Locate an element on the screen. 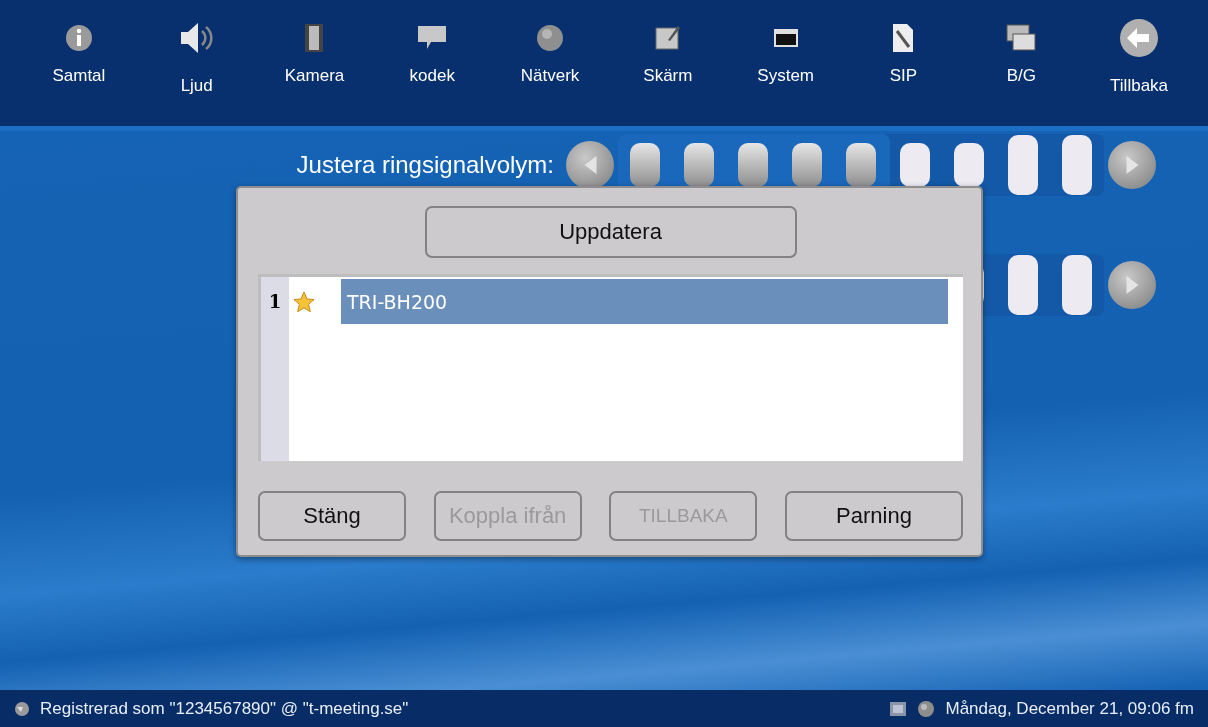  dialog-button: Parning is located at coordinates (873, 516).